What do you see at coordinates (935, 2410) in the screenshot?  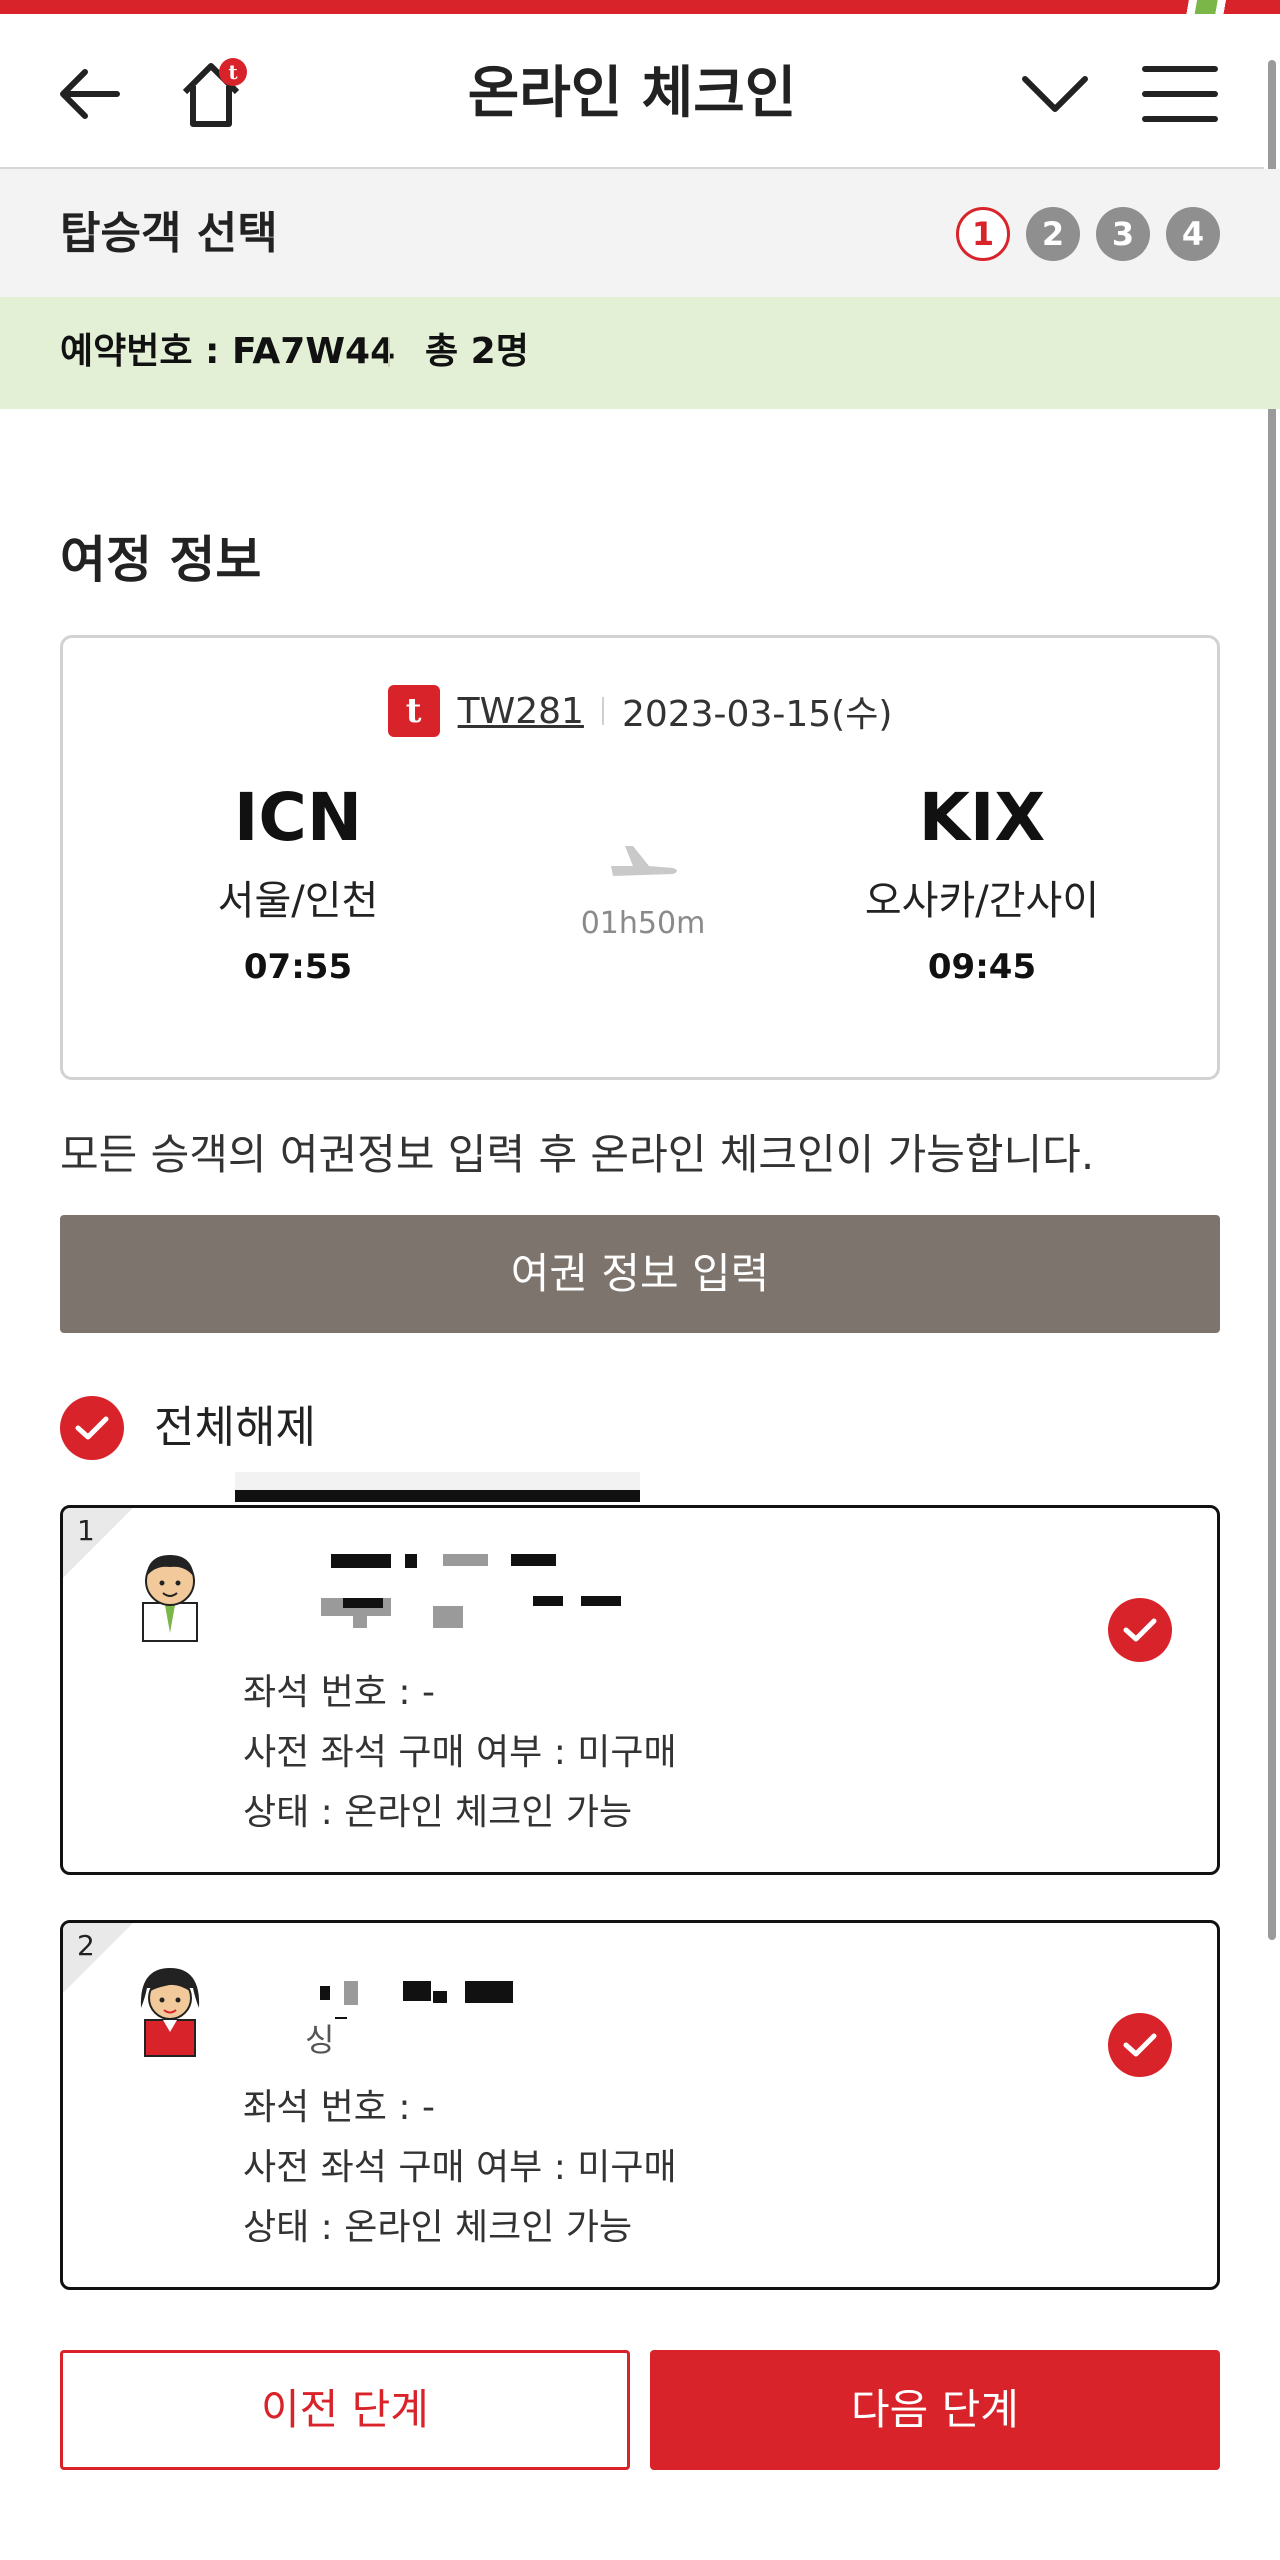 I see `next-step-button: 다음 단계` at bounding box center [935, 2410].